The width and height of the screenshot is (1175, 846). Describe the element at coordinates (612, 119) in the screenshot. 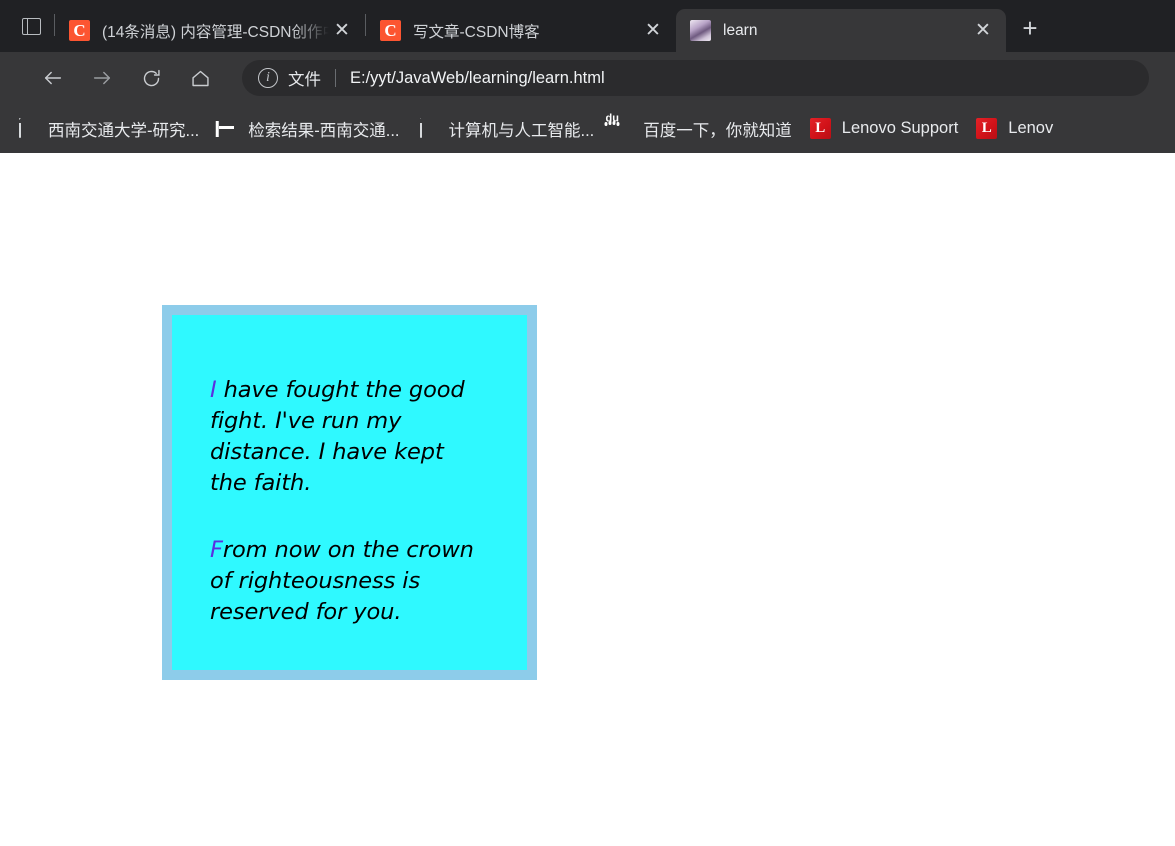

I see `baidu-paw-icon: du` at that location.